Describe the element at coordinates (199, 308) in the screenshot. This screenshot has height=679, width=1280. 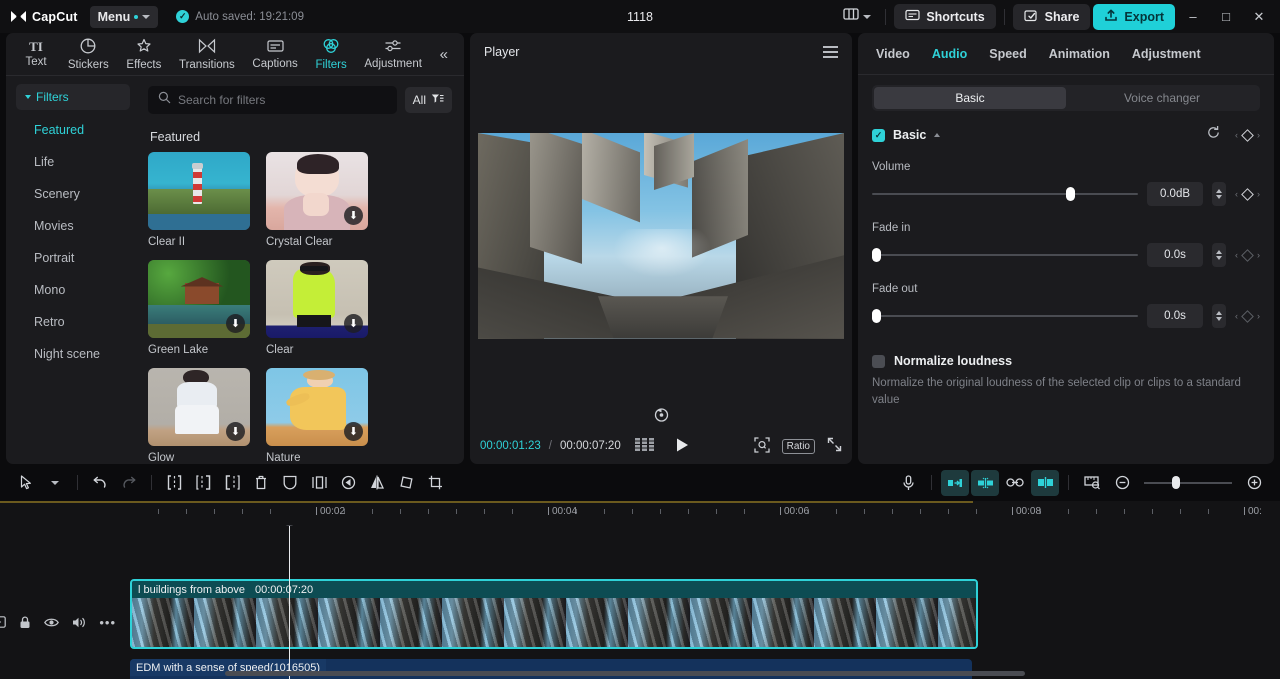
I see `filter-item-green-lake: ⬇ Green Lake` at that location.